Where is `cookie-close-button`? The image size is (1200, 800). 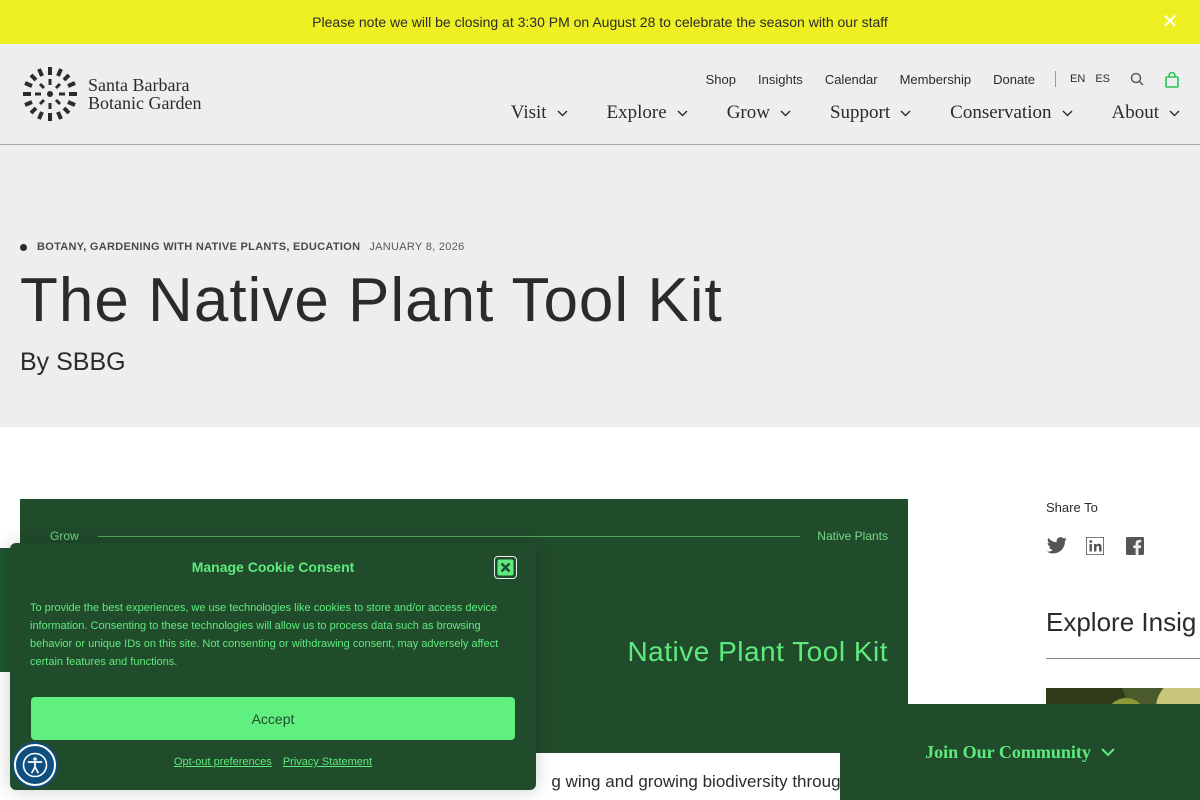 cookie-close-button is located at coordinates (505, 567).